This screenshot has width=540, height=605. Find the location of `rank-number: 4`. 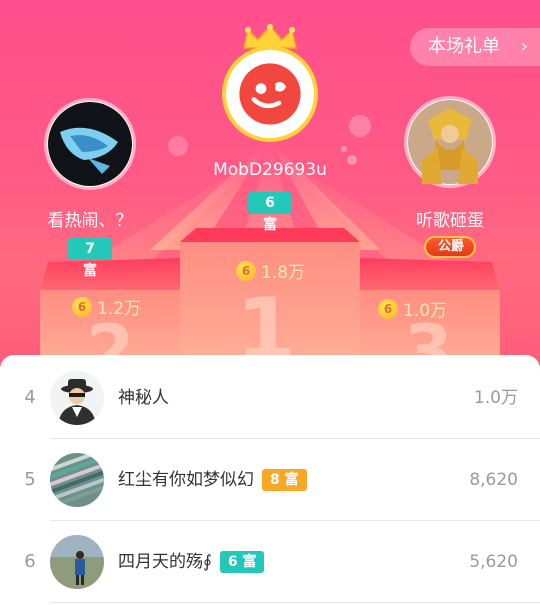

rank-number: 4 is located at coordinates (30, 397).